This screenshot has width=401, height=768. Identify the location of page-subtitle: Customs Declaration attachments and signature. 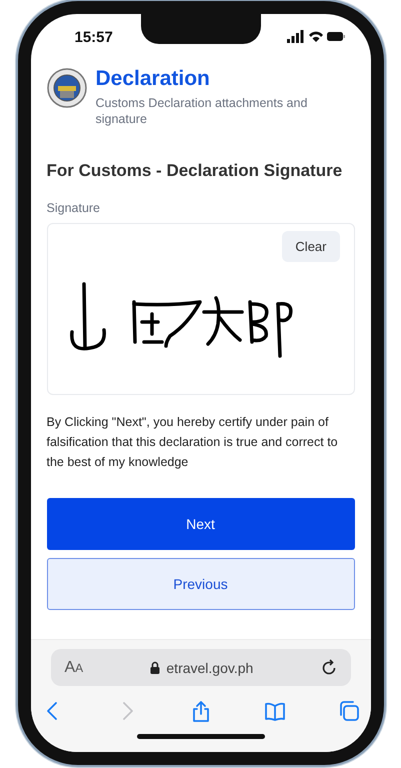
(202, 111).